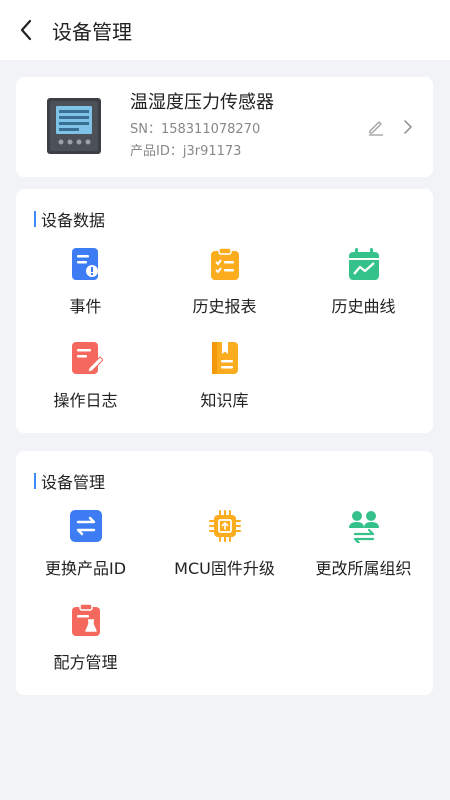 This screenshot has height=800, width=450. What do you see at coordinates (85, 619) in the screenshot?
I see `recipe-icon` at bounding box center [85, 619].